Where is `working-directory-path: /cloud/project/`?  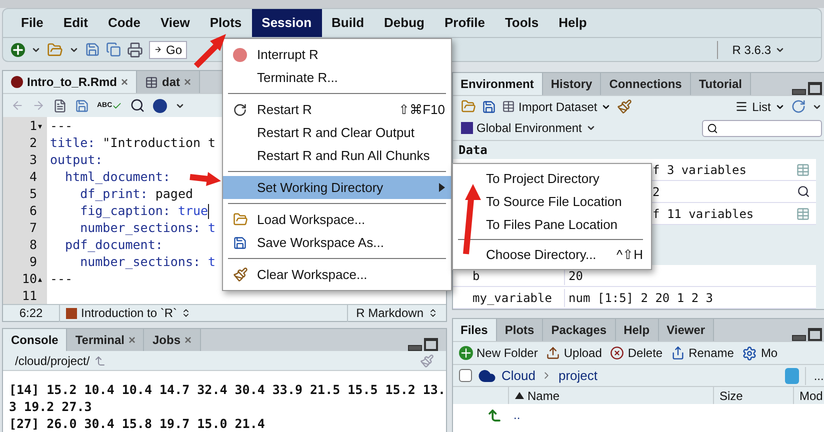
working-directory-path: /cloud/project/ is located at coordinates (52, 361).